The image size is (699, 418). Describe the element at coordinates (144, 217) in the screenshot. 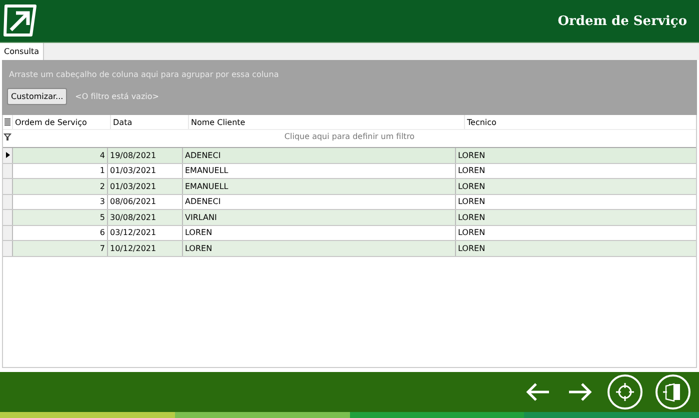

I see `table-cell: 30/08/2021` at that location.